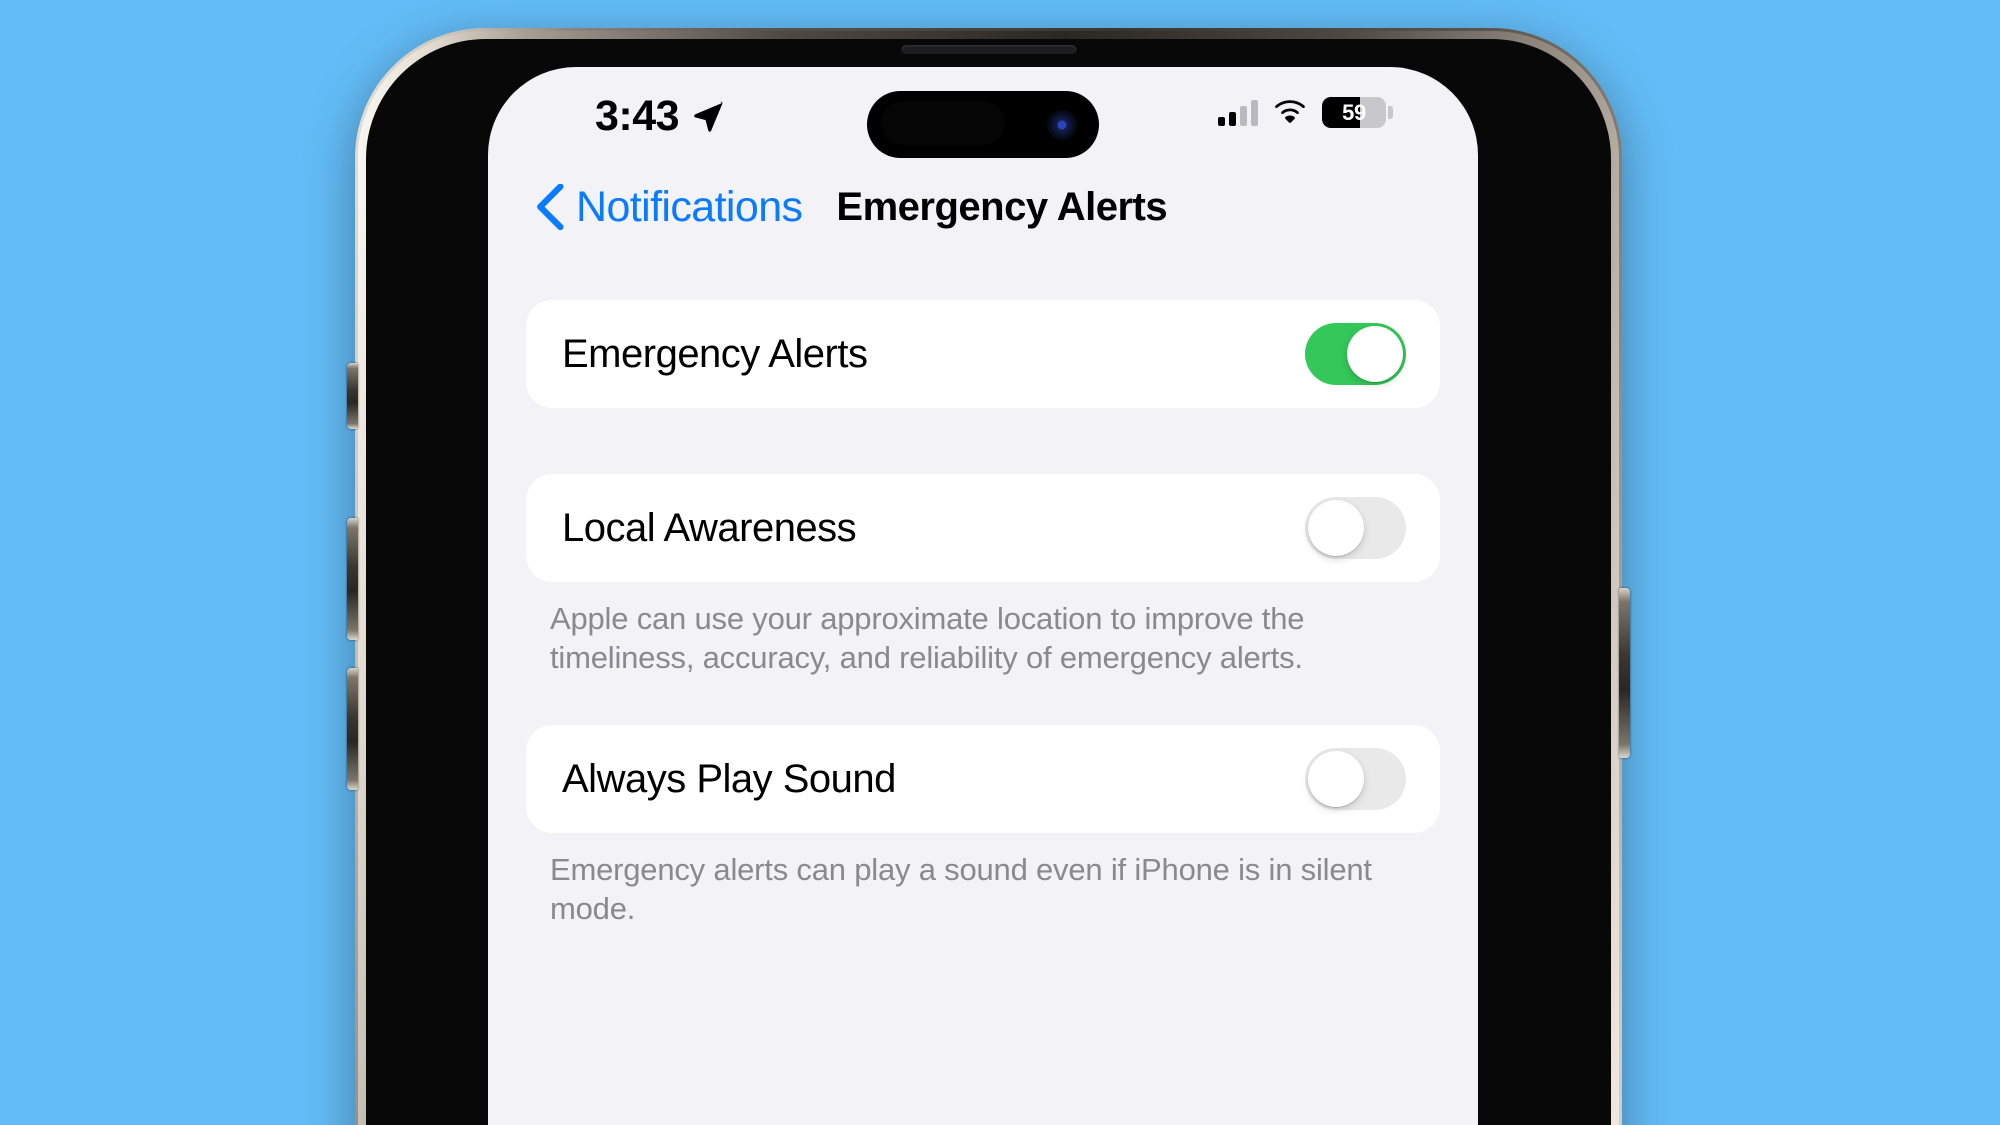 Image resolution: width=2000 pixels, height=1125 pixels. I want to click on toggle-emergency-alerts, so click(1355, 354).